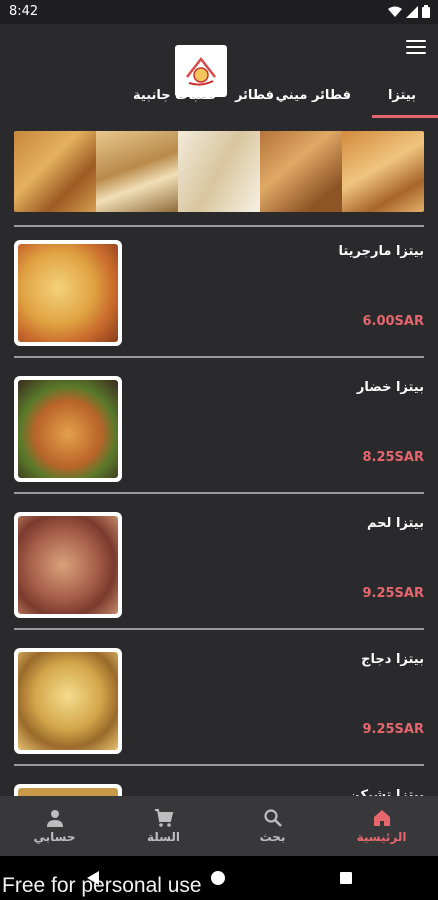 The image size is (438, 900). Describe the element at coordinates (219, 101) in the screenshot. I see `category-tabs: بيتزا فطائر ميني فطائر طلبات جانبية` at that location.